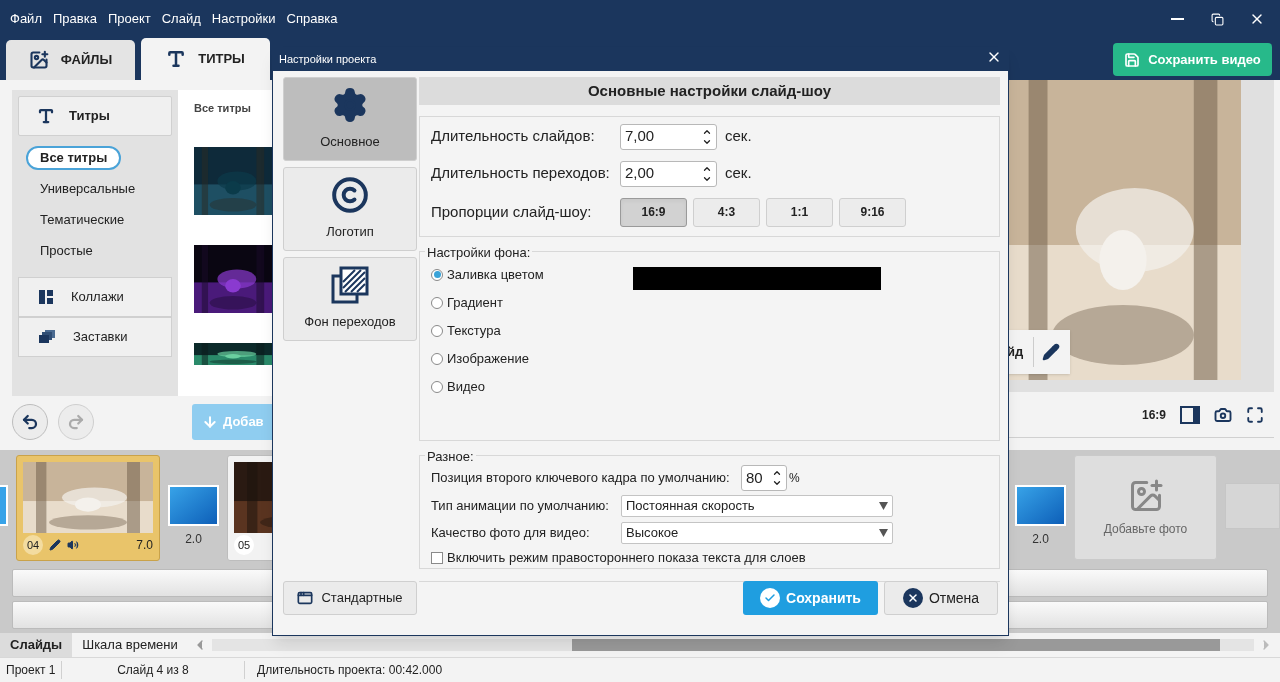  Describe the element at coordinates (626, 558) in the screenshot. I see `checkbox-label: Включить режим правостороннего показа текста для слоев` at that location.